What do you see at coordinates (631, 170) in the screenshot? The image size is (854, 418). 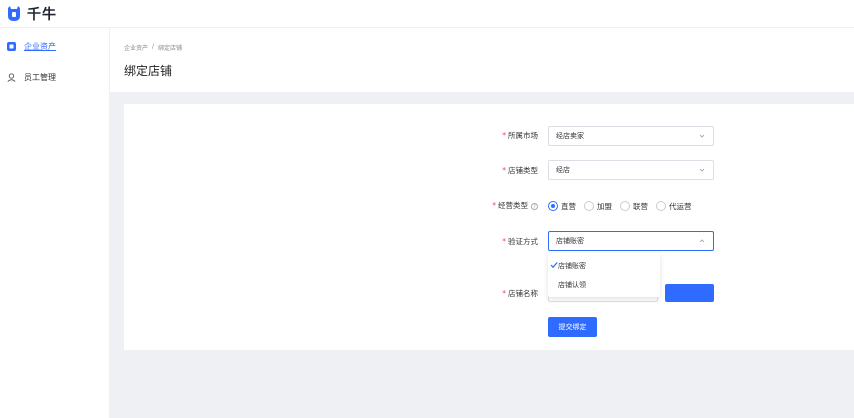 I see `shop-type-select: 经店` at bounding box center [631, 170].